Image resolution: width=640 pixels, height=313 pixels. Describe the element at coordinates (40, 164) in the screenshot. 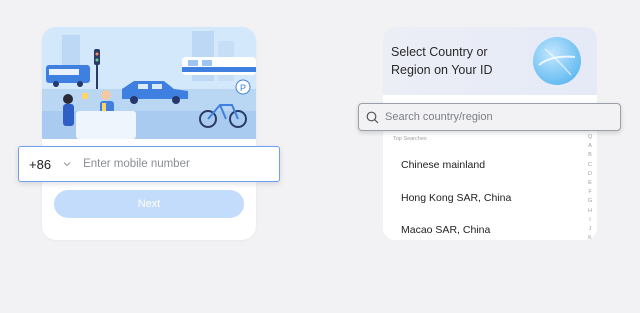

I see `country-code-selector: +86` at that location.